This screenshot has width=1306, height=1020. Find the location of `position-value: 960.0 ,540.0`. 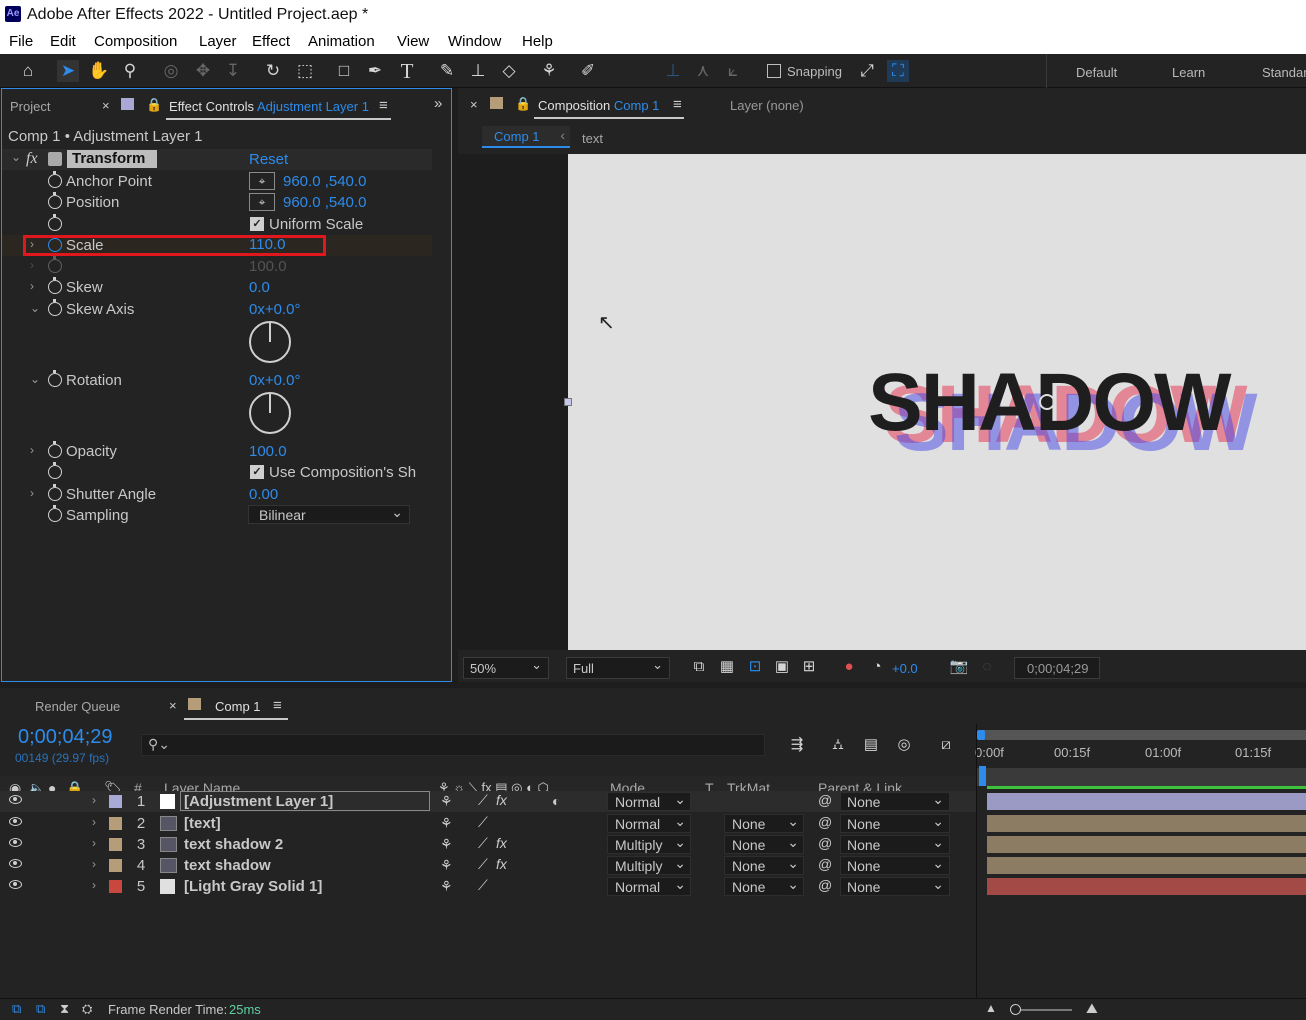

position-value: 960.0 ,540.0 is located at coordinates (324, 202).